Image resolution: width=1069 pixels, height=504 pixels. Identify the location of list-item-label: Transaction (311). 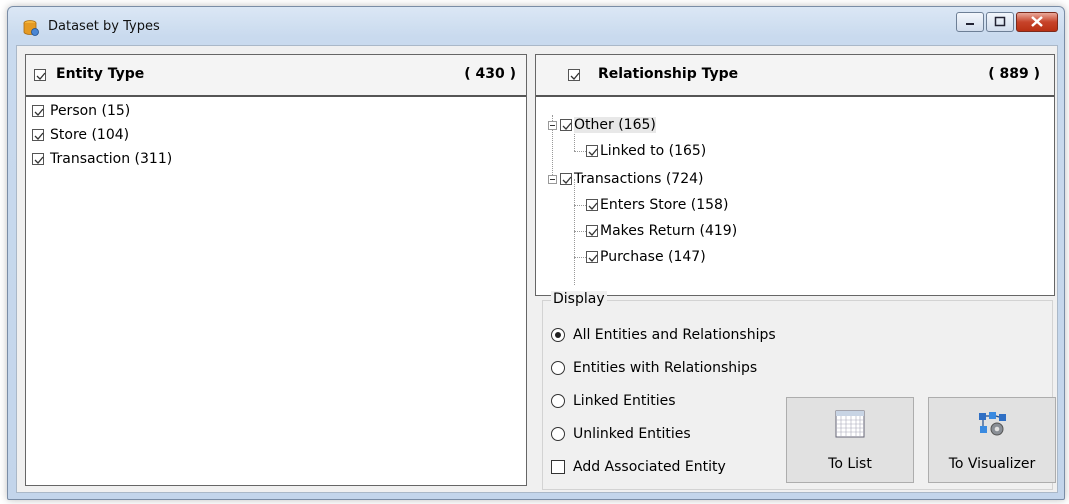
(111, 159).